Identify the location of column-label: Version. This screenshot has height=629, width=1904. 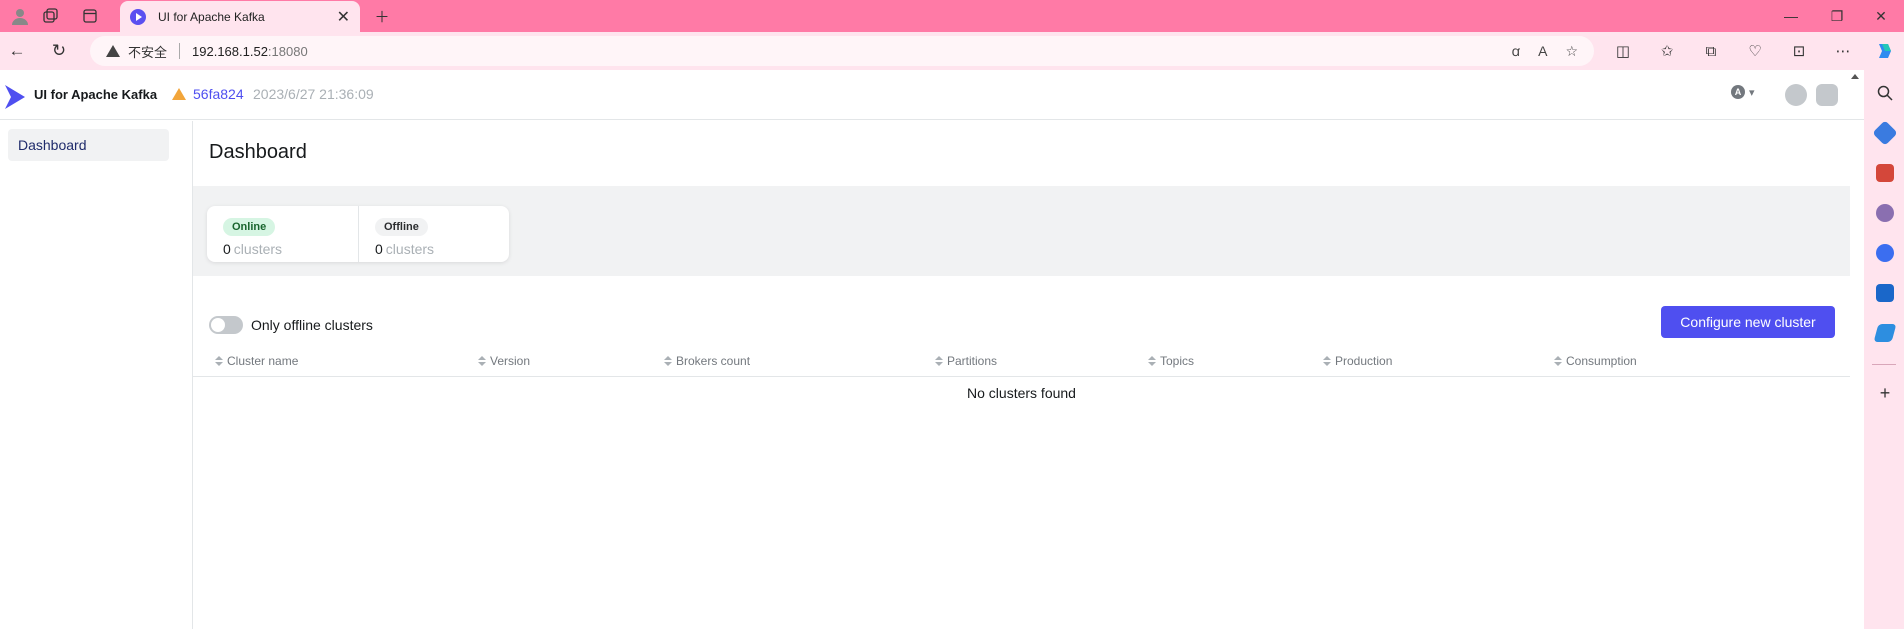
(510, 361).